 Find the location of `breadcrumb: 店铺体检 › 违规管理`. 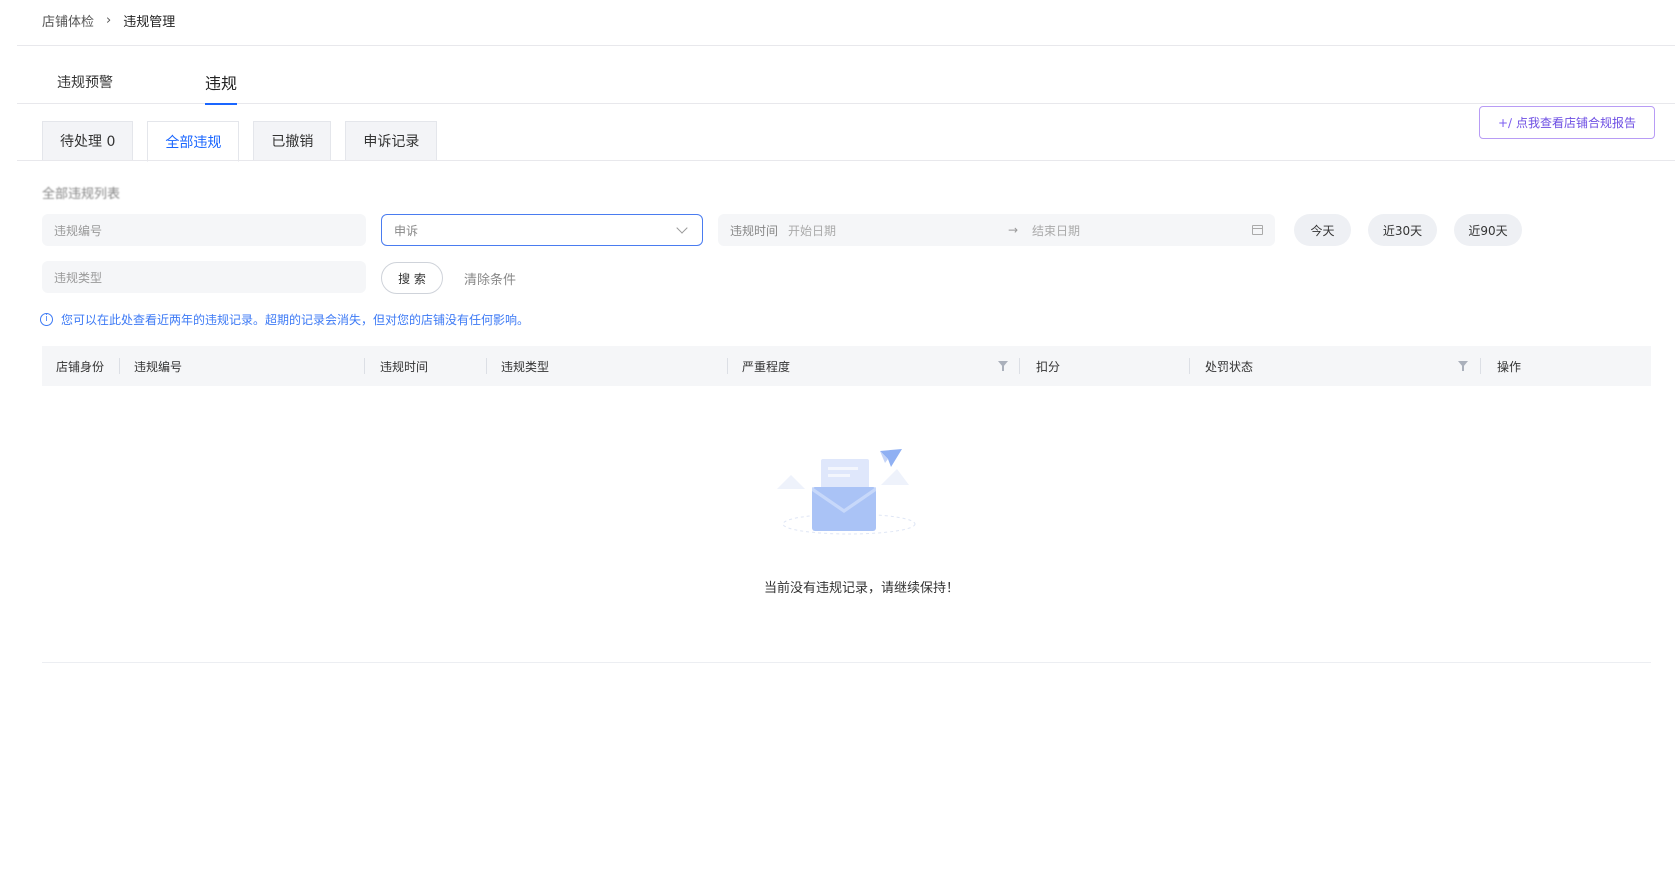

breadcrumb: 店铺体检 › 违规管理 is located at coordinates (108, 20).